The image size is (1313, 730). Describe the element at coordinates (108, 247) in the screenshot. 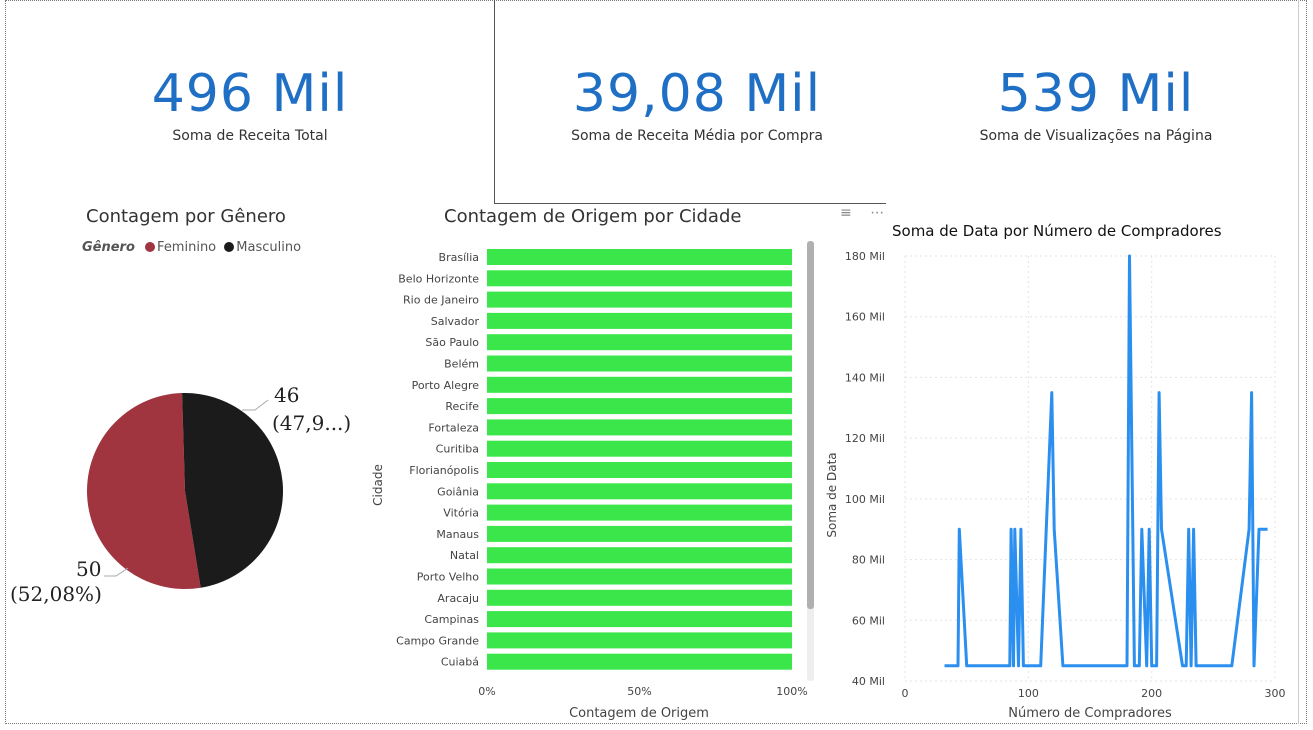

I see `legend-title: Gênero` at that location.